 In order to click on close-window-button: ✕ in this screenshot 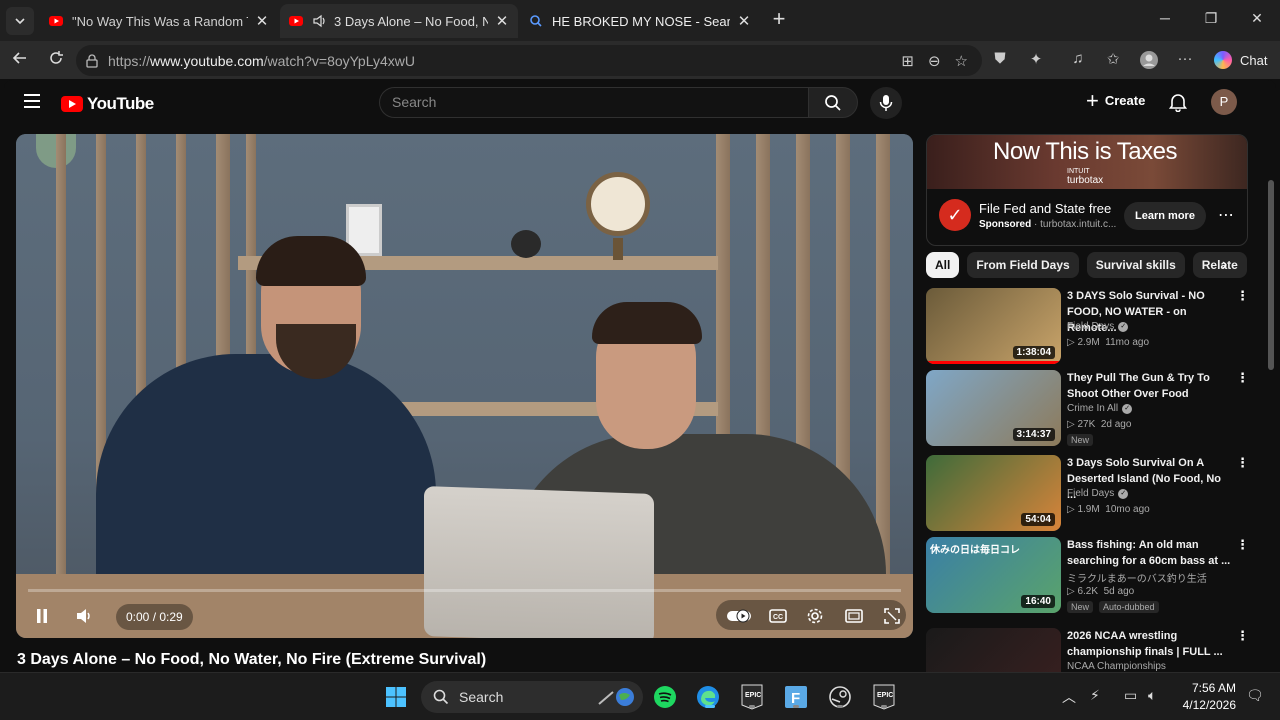, I will do `click(1257, 18)`.